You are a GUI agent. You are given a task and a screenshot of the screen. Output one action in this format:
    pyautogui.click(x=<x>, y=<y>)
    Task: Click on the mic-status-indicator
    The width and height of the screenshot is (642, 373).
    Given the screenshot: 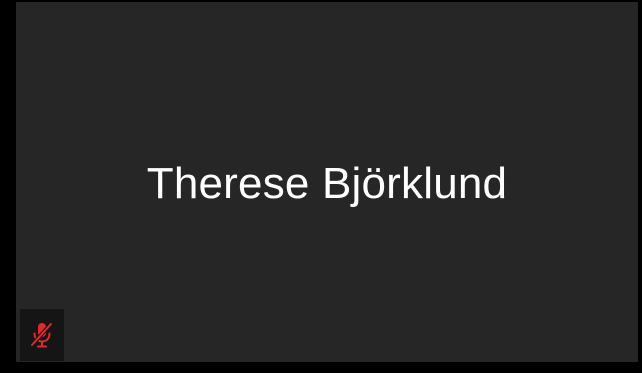 What is the action you would take?
    pyautogui.click(x=42, y=335)
    